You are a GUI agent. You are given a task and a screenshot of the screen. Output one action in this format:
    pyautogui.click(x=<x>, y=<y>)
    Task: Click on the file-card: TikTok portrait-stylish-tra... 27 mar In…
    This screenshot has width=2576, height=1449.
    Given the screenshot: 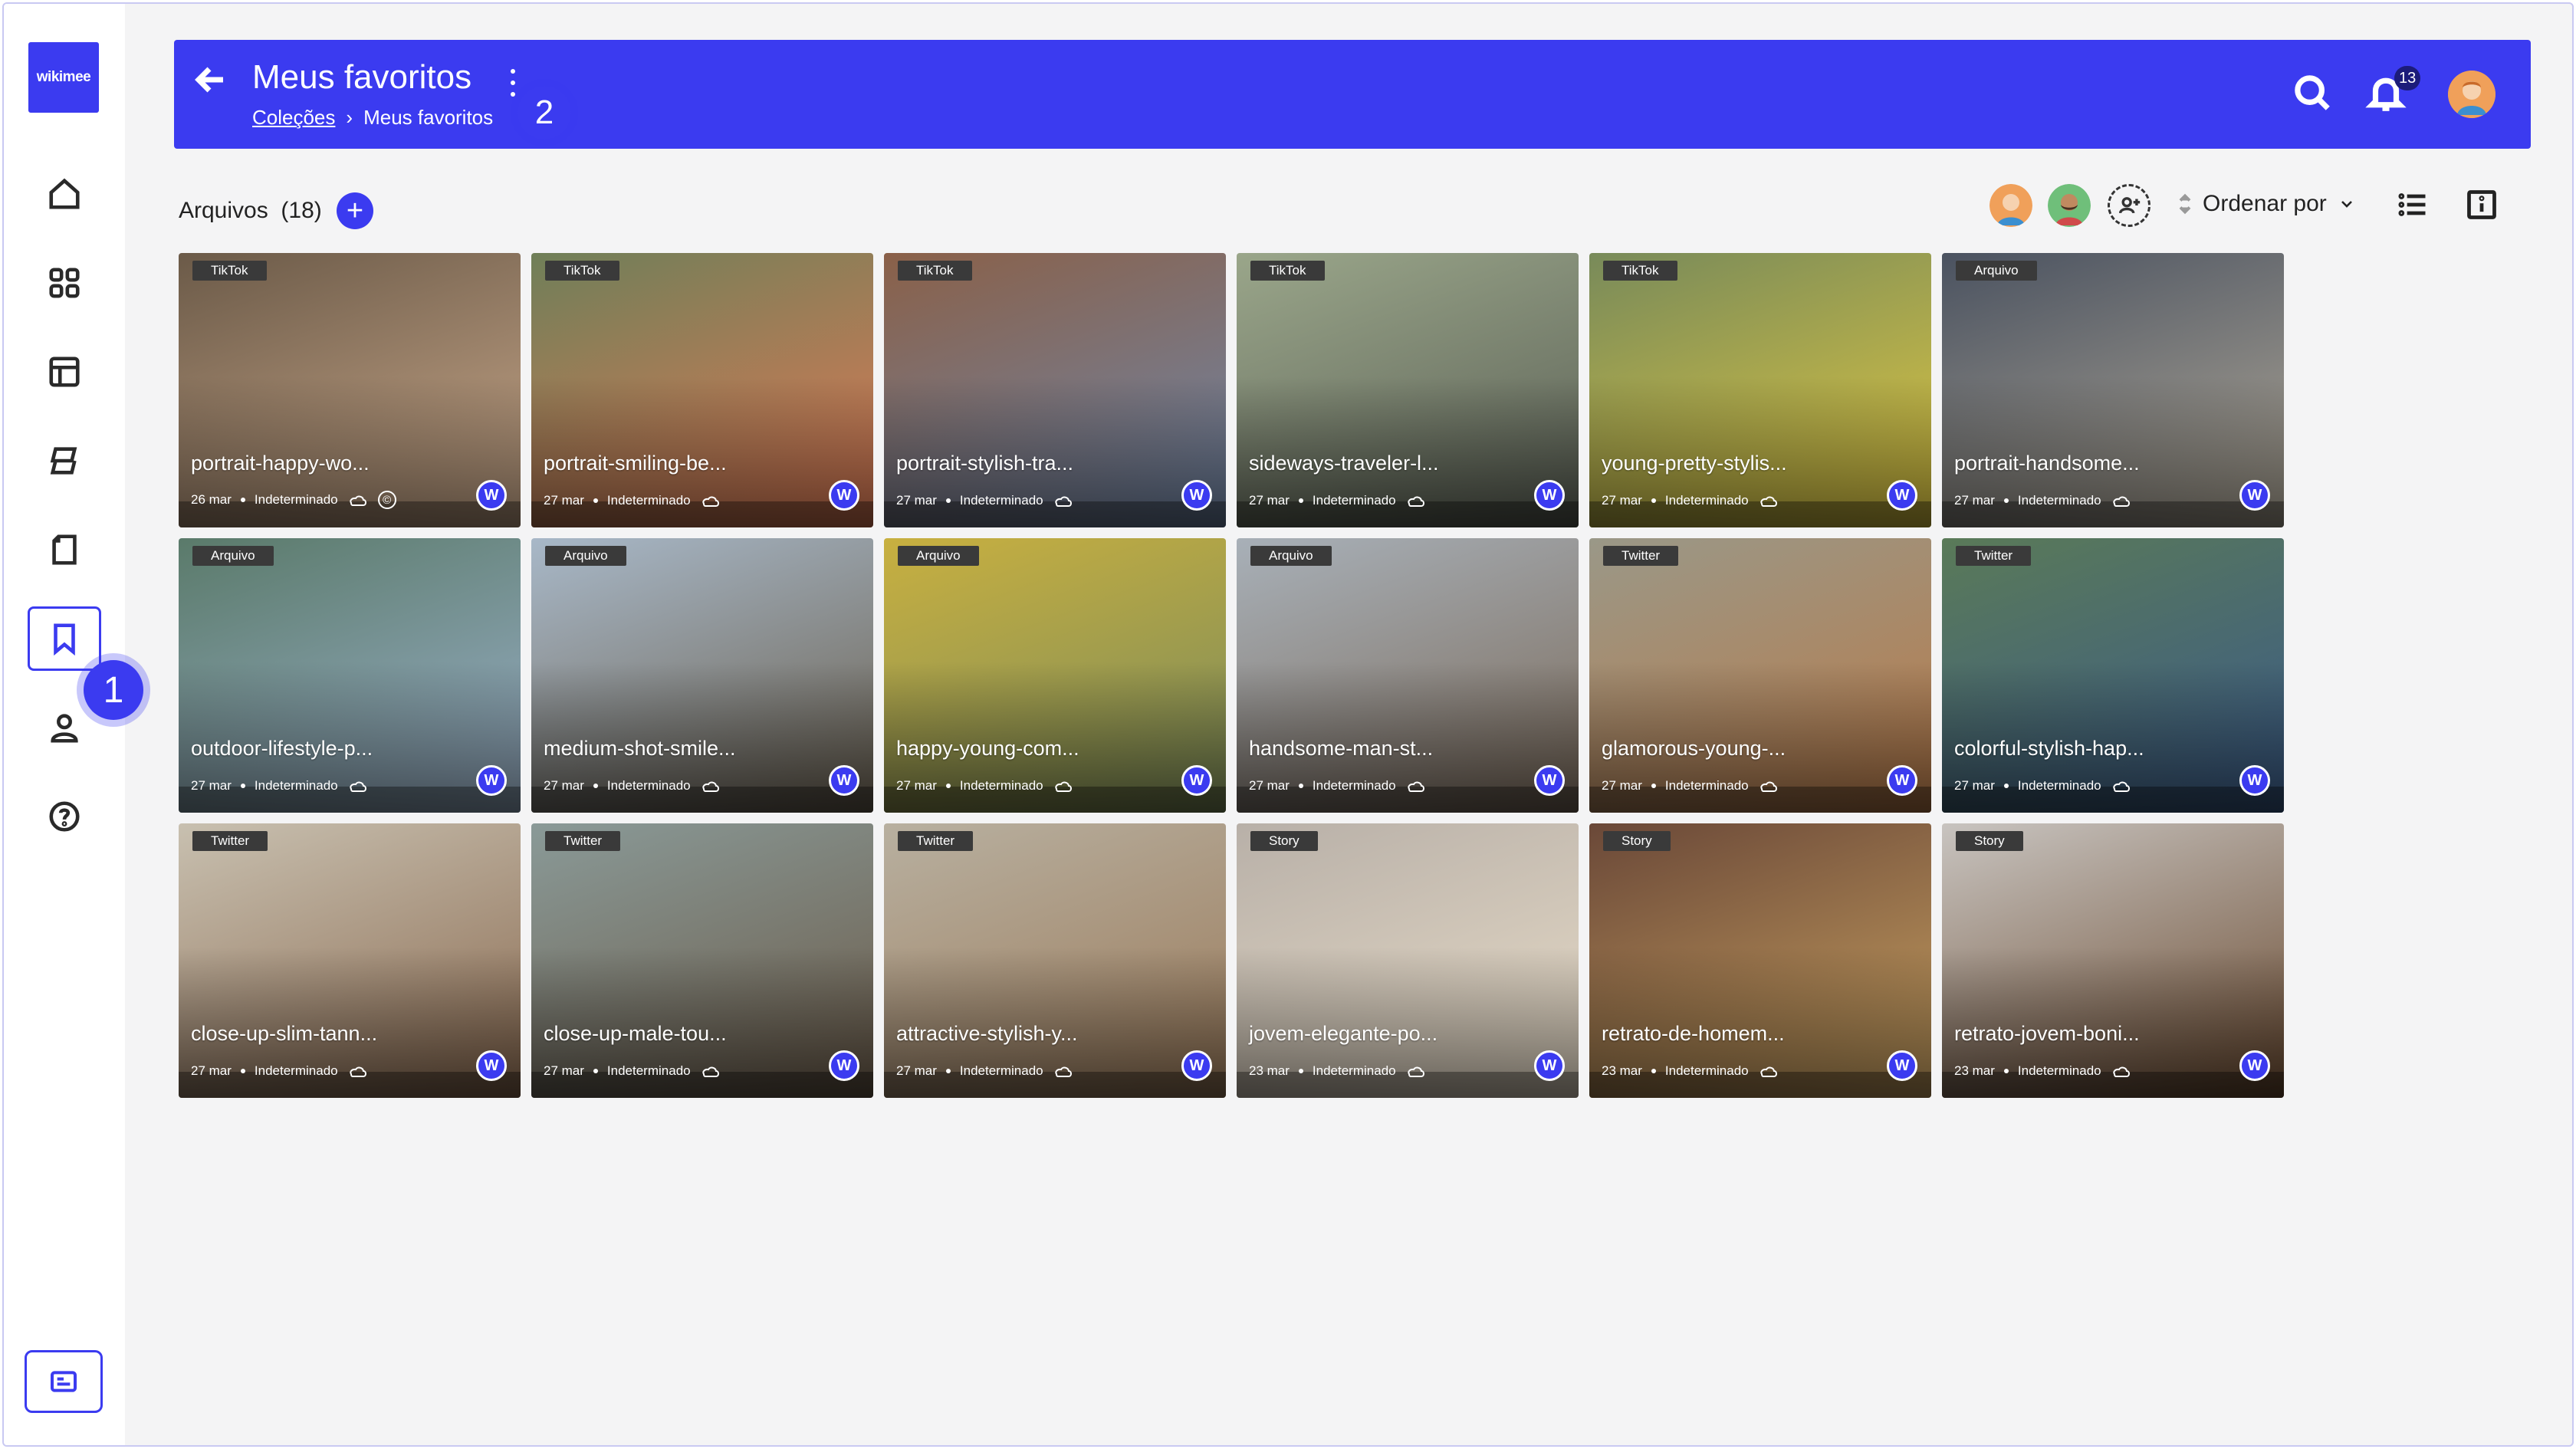 What is the action you would take?
    pyautogui.click(x=1055, y=390)
    